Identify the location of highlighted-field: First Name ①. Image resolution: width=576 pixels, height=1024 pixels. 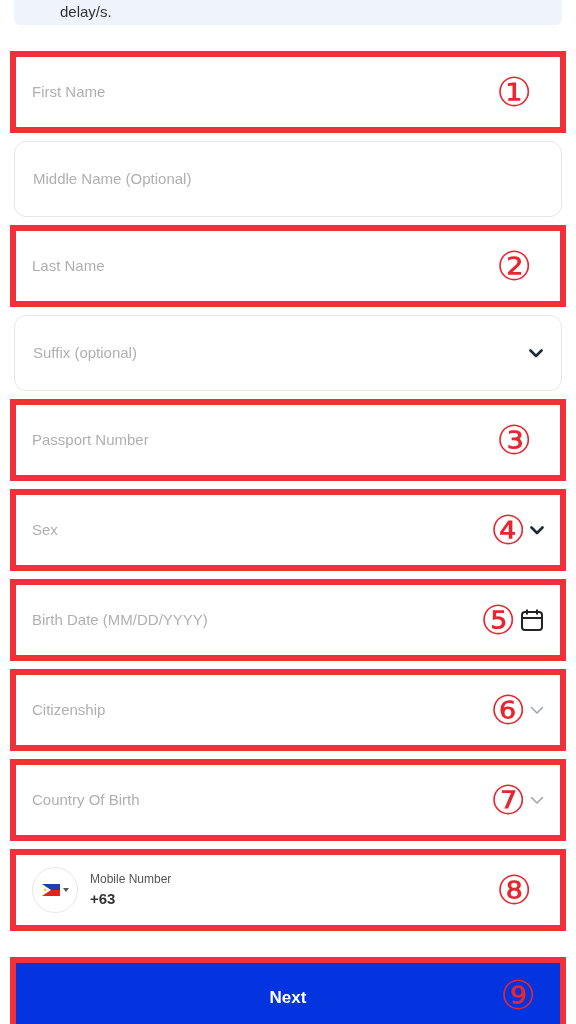
(288, 92).